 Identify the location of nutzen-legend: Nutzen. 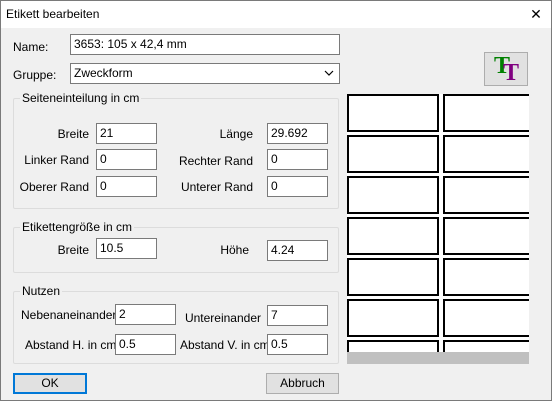
(41, 291).